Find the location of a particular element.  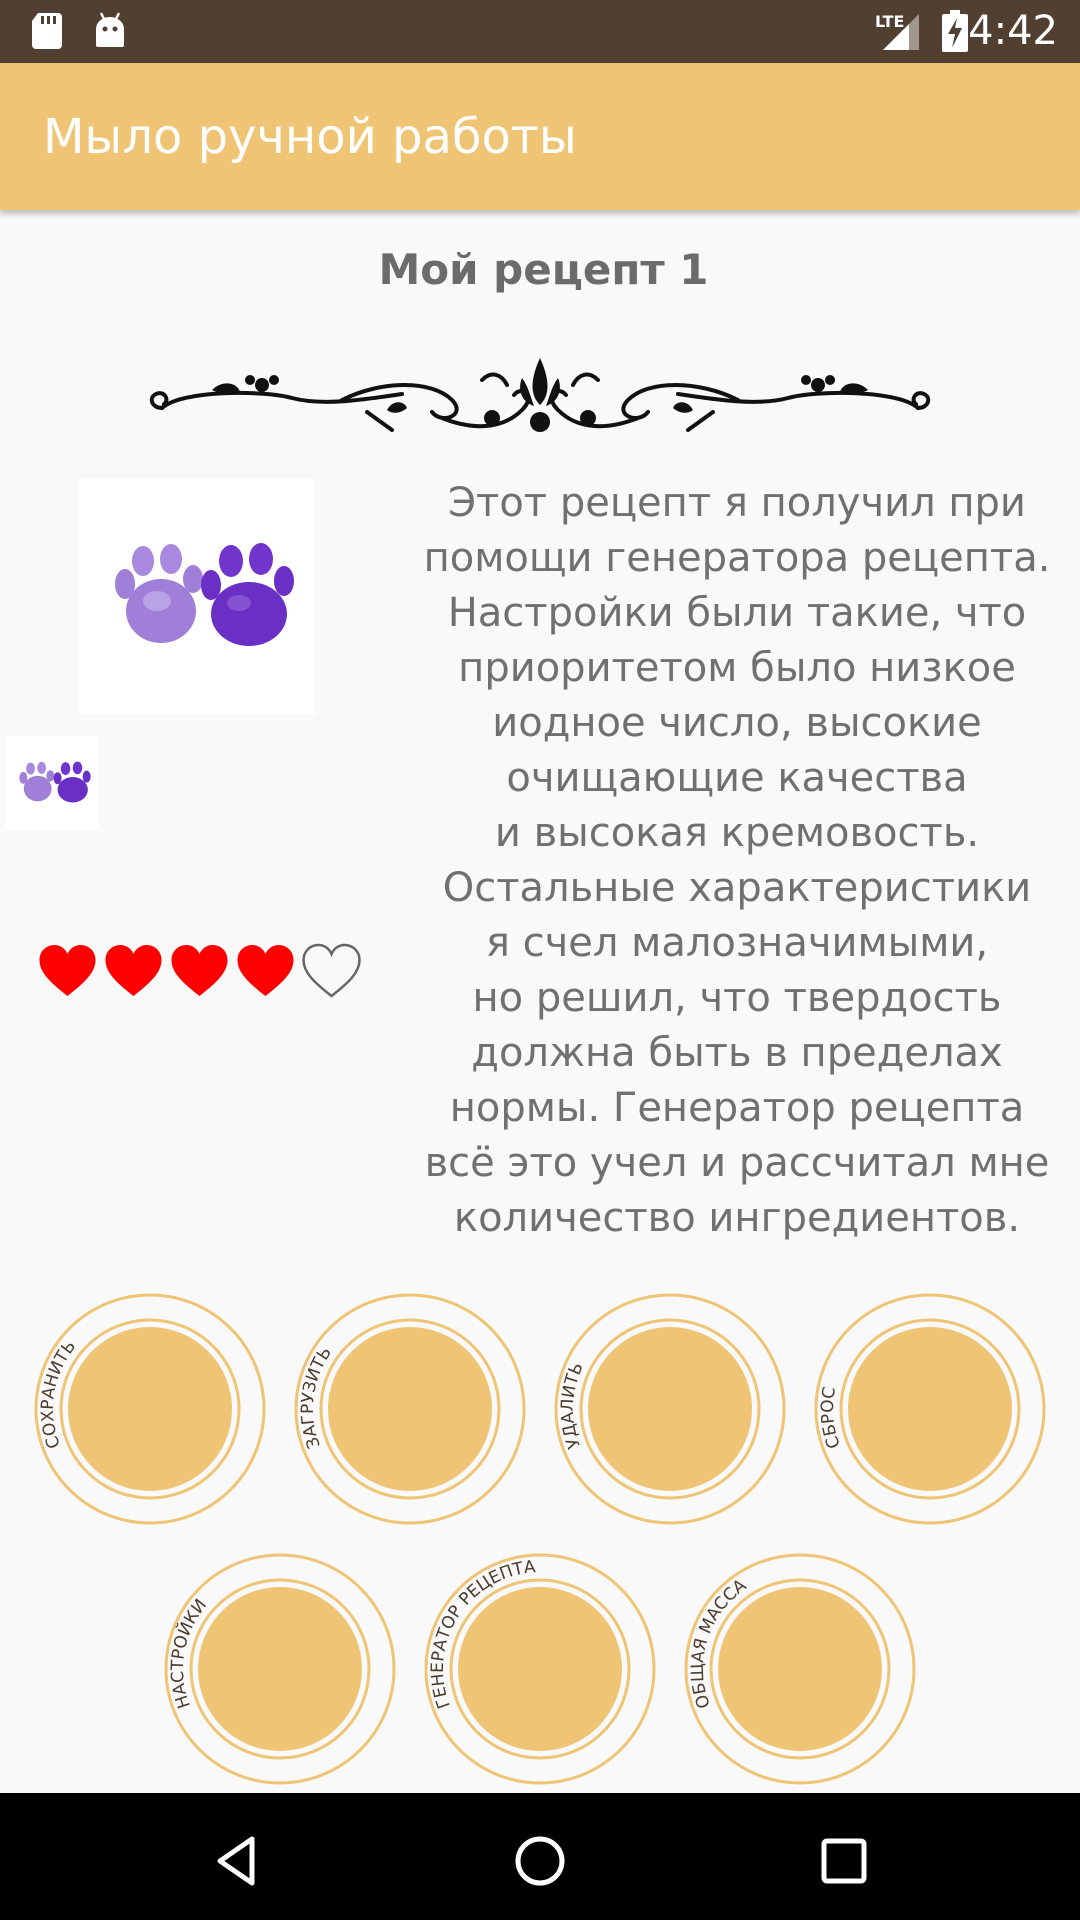

heart-empty-icon is located at coordinates (331, 970).